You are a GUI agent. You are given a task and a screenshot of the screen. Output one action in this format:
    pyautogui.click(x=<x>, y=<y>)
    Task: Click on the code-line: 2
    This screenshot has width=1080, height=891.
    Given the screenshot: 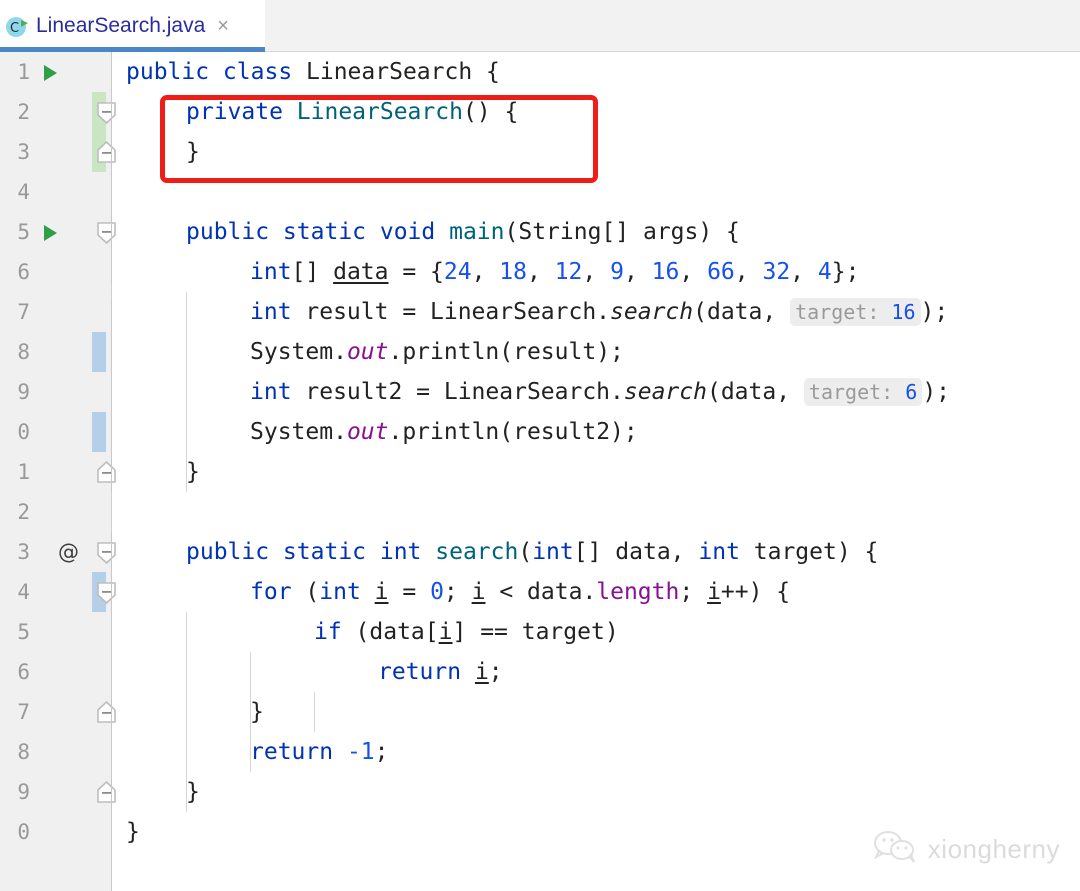 What is the action you would take?
    pyautogui.click(x=540, y=512)
    